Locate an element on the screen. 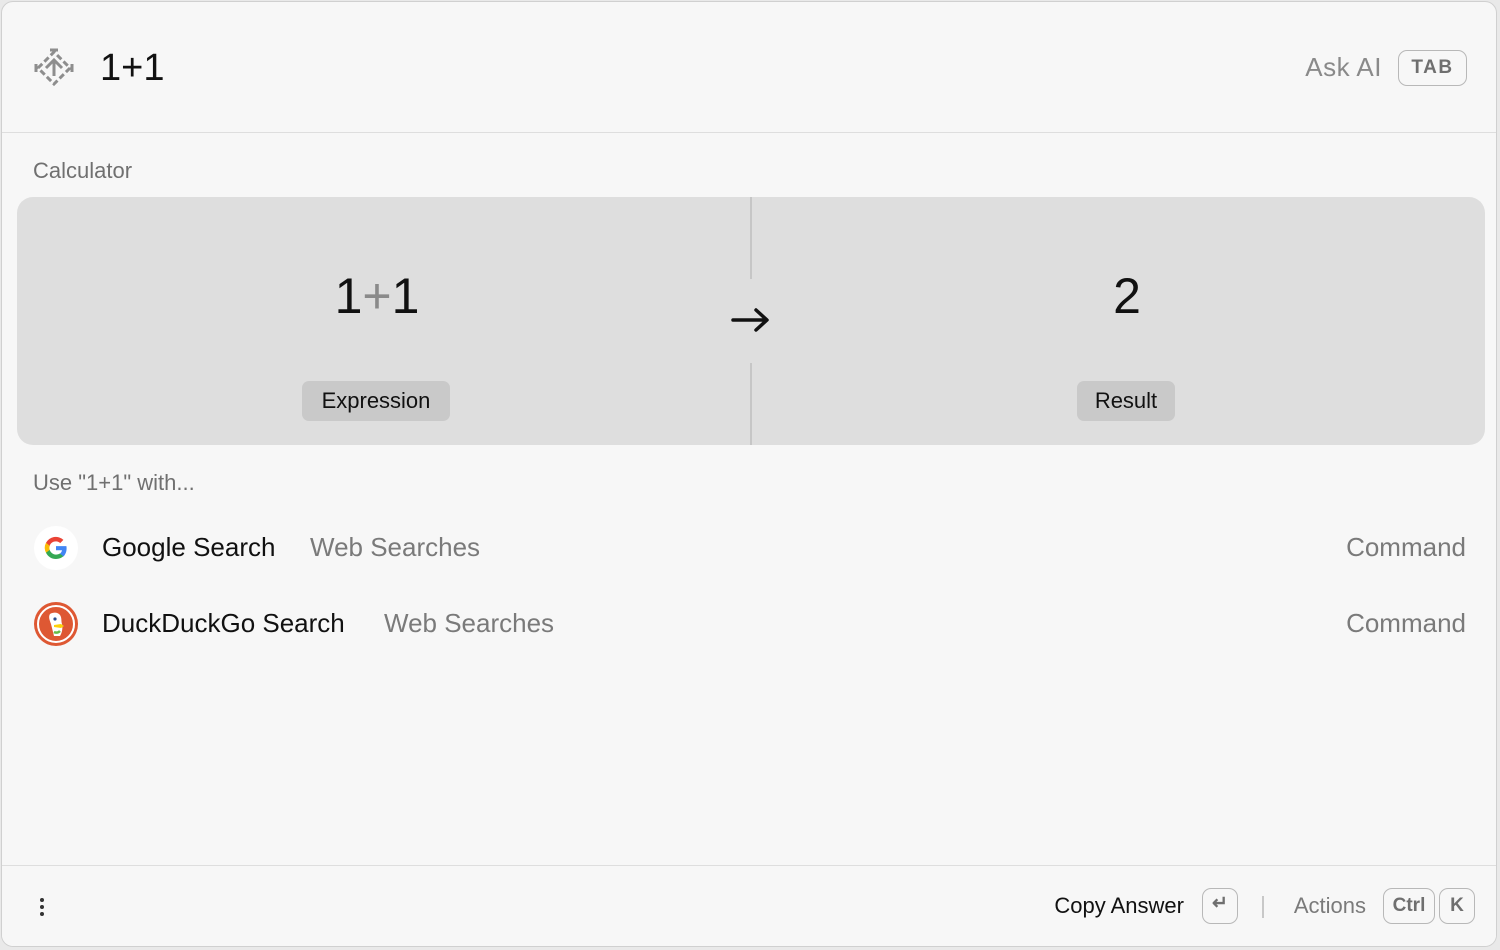  google-icon is located at coordinates (56, 548).